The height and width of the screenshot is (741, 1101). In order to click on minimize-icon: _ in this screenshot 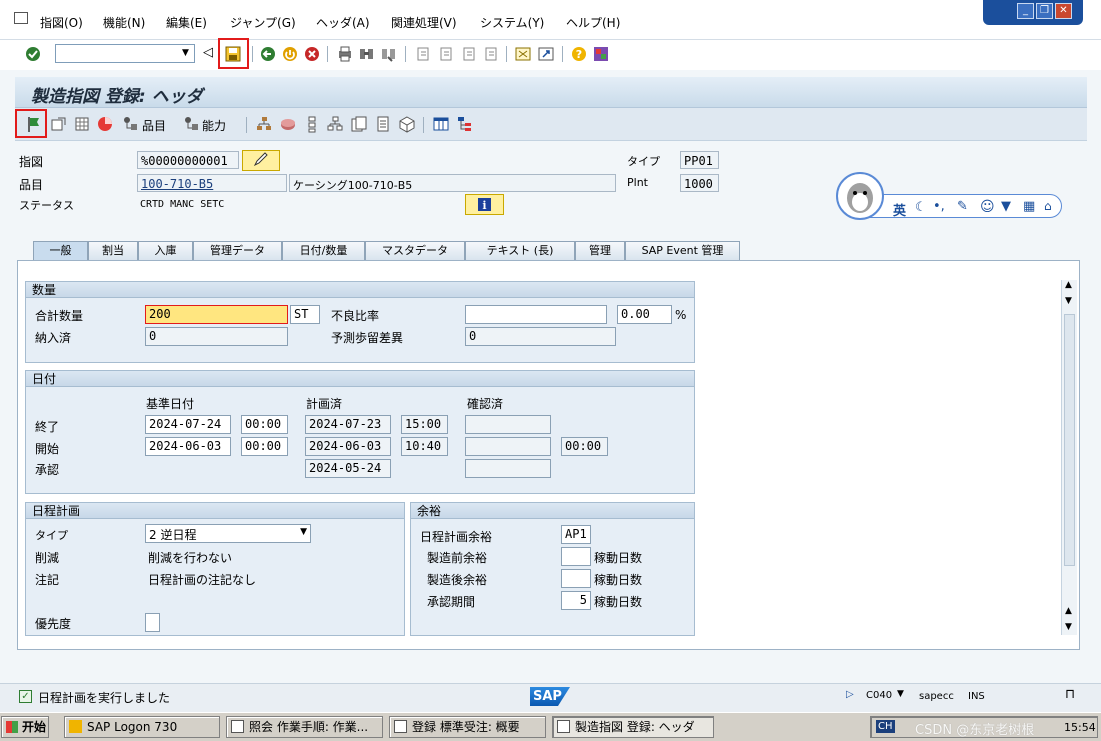, I will do `click(1025, 11)`.